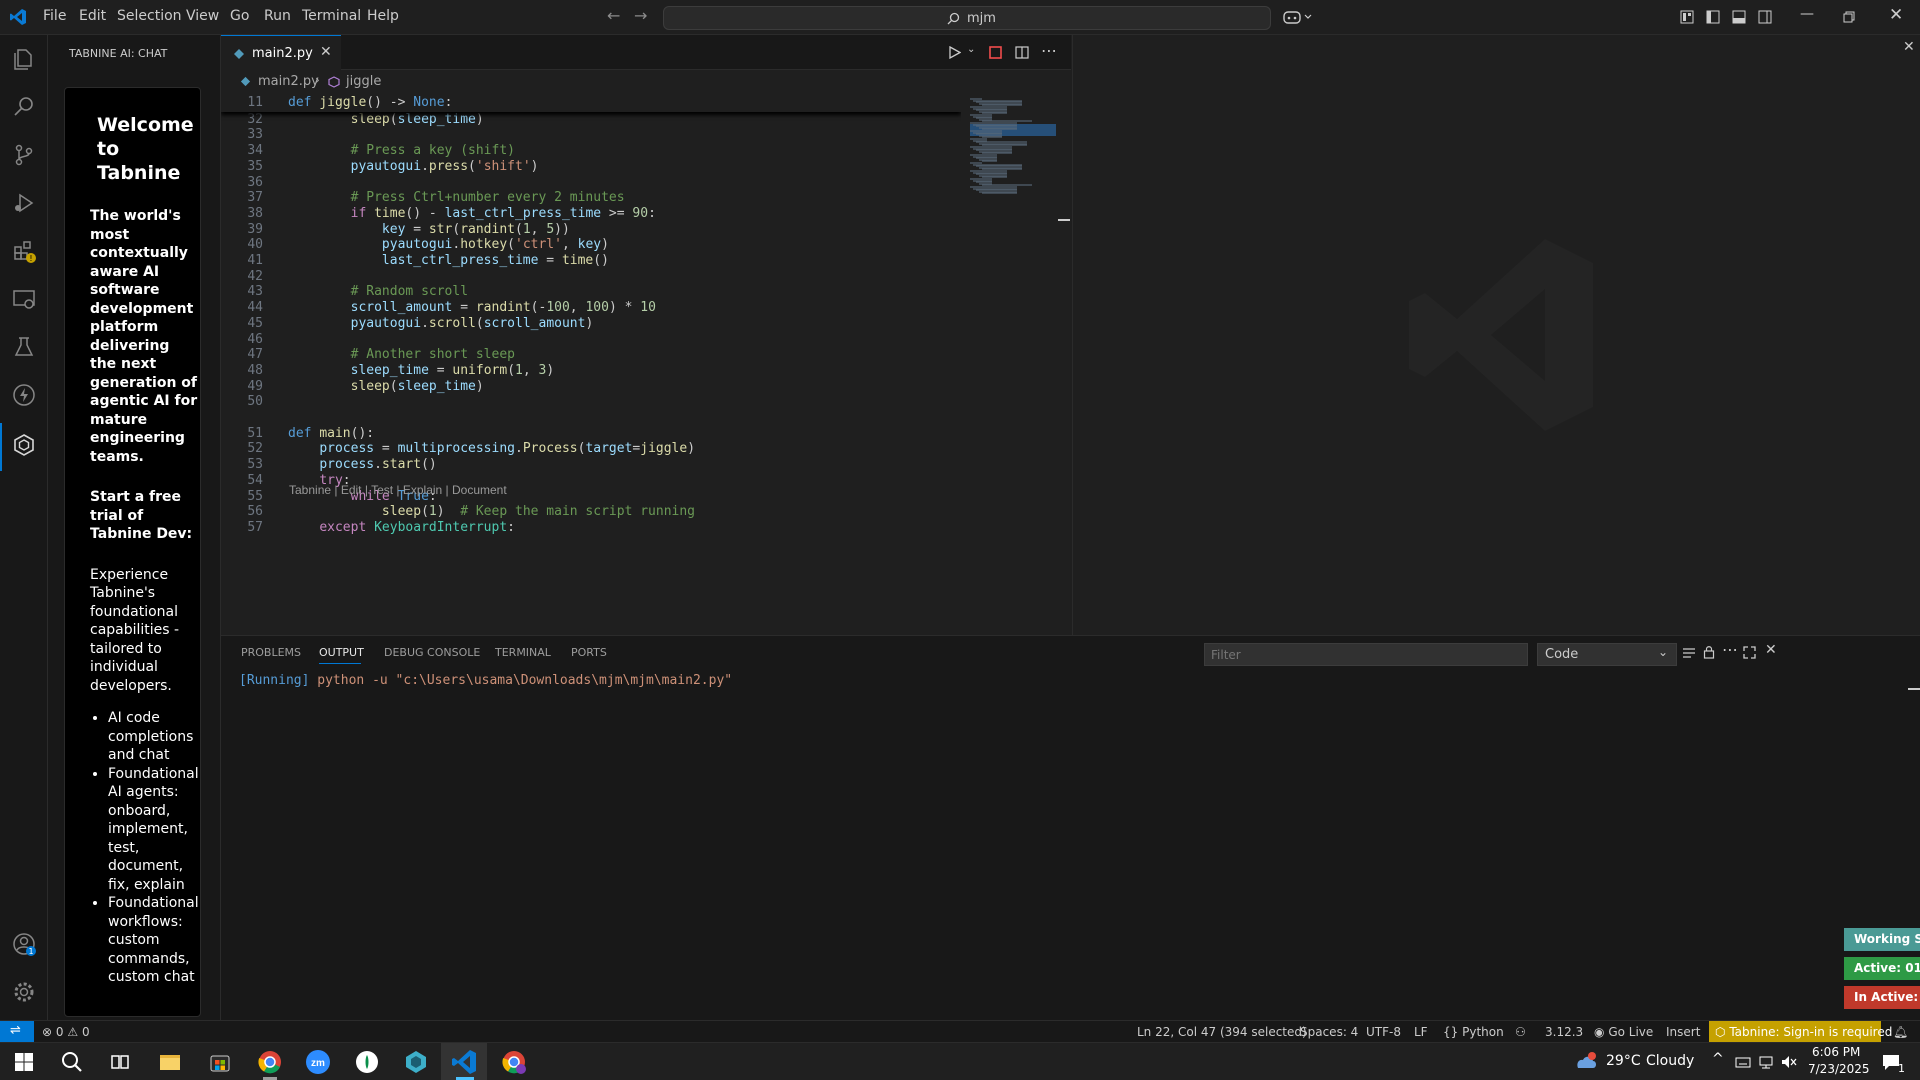  I want to click on python-file-icon, so click(239, 54).